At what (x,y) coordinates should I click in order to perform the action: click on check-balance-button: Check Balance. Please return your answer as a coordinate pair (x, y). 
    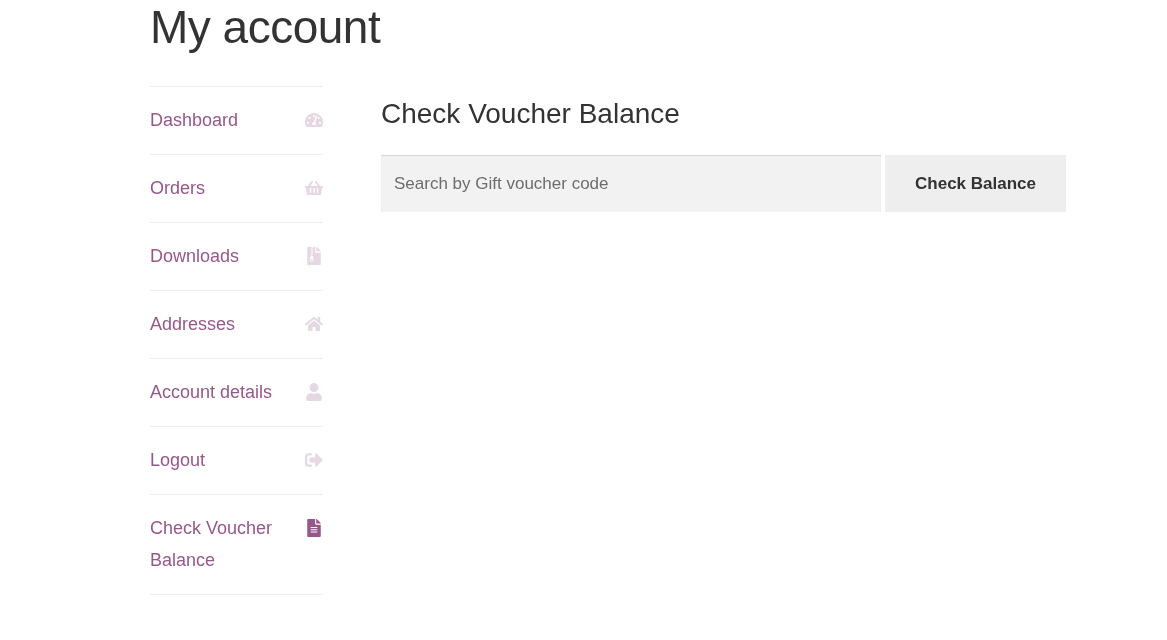
    Looking at the image, I should click on (975, 183).